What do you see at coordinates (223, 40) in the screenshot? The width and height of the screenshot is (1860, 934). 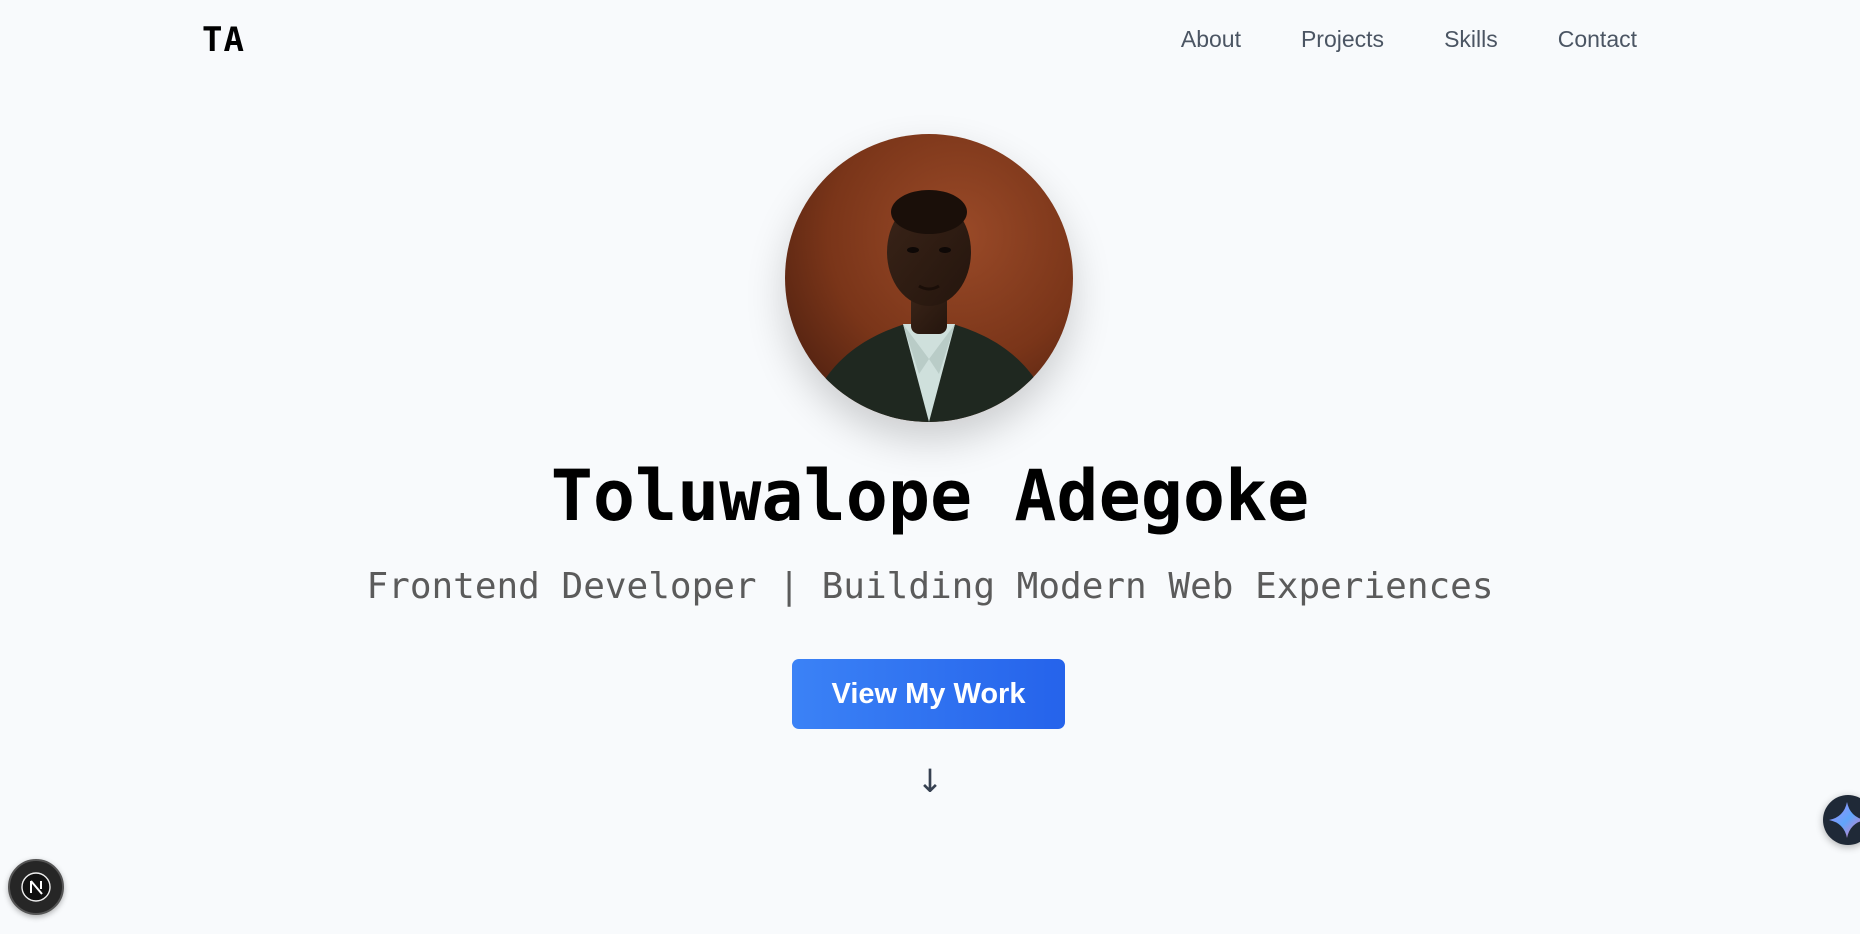 I see `site-logo: TA` at bounding box center [223, 40].